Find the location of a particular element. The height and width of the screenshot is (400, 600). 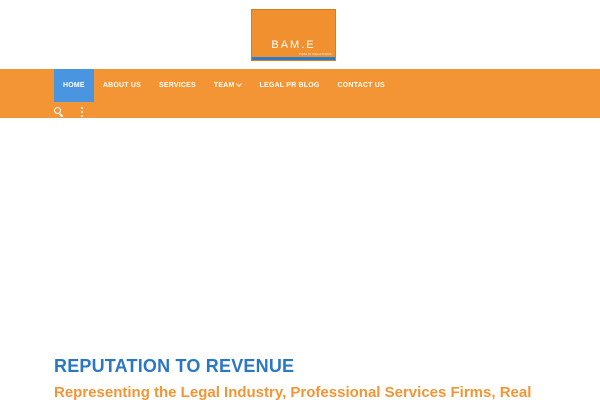

nav-item-label: ABOUT US is located at coordinates (121, 85).